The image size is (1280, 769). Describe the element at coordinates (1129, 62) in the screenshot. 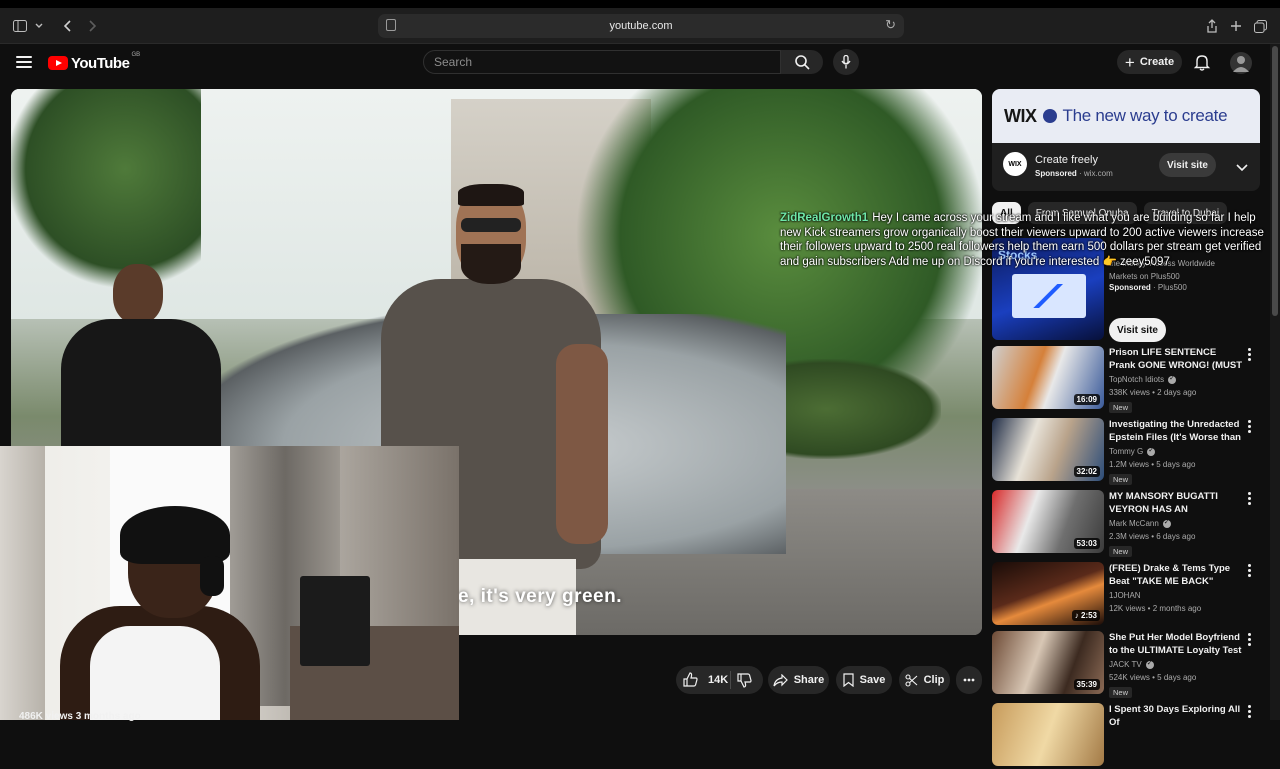

I see `plus-icon: +` at that location.